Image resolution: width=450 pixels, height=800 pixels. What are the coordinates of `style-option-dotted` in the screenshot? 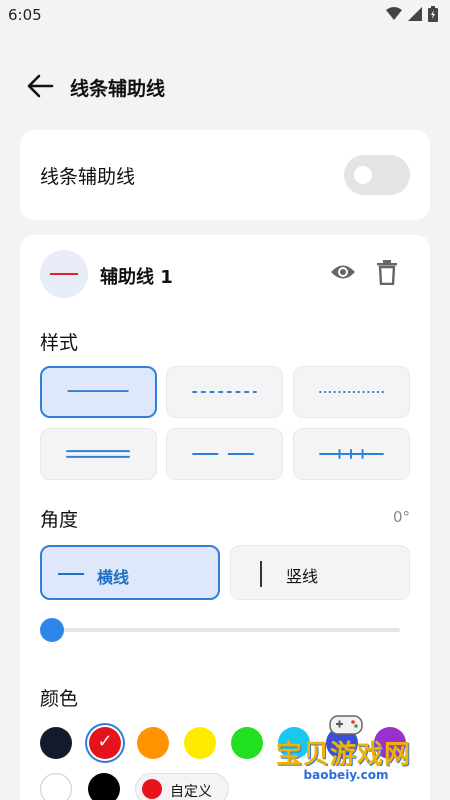 It's located at (351, 392).